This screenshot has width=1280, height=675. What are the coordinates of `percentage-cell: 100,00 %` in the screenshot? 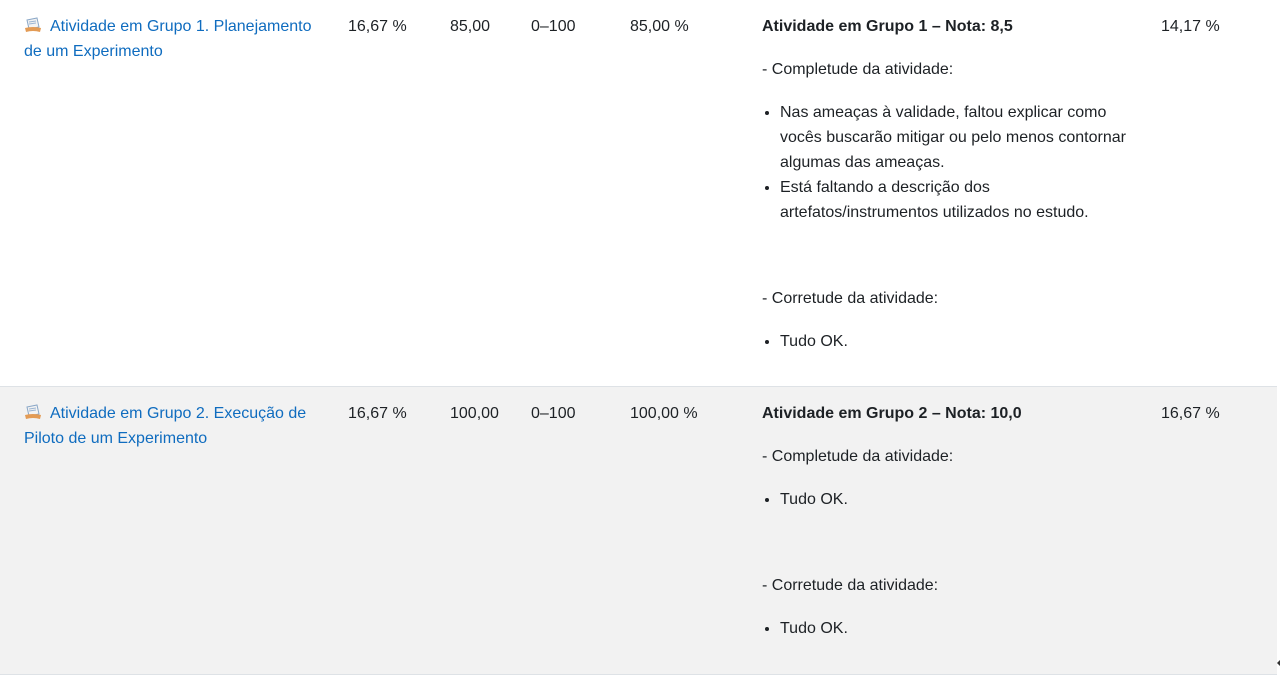 It's located at (664, 413).